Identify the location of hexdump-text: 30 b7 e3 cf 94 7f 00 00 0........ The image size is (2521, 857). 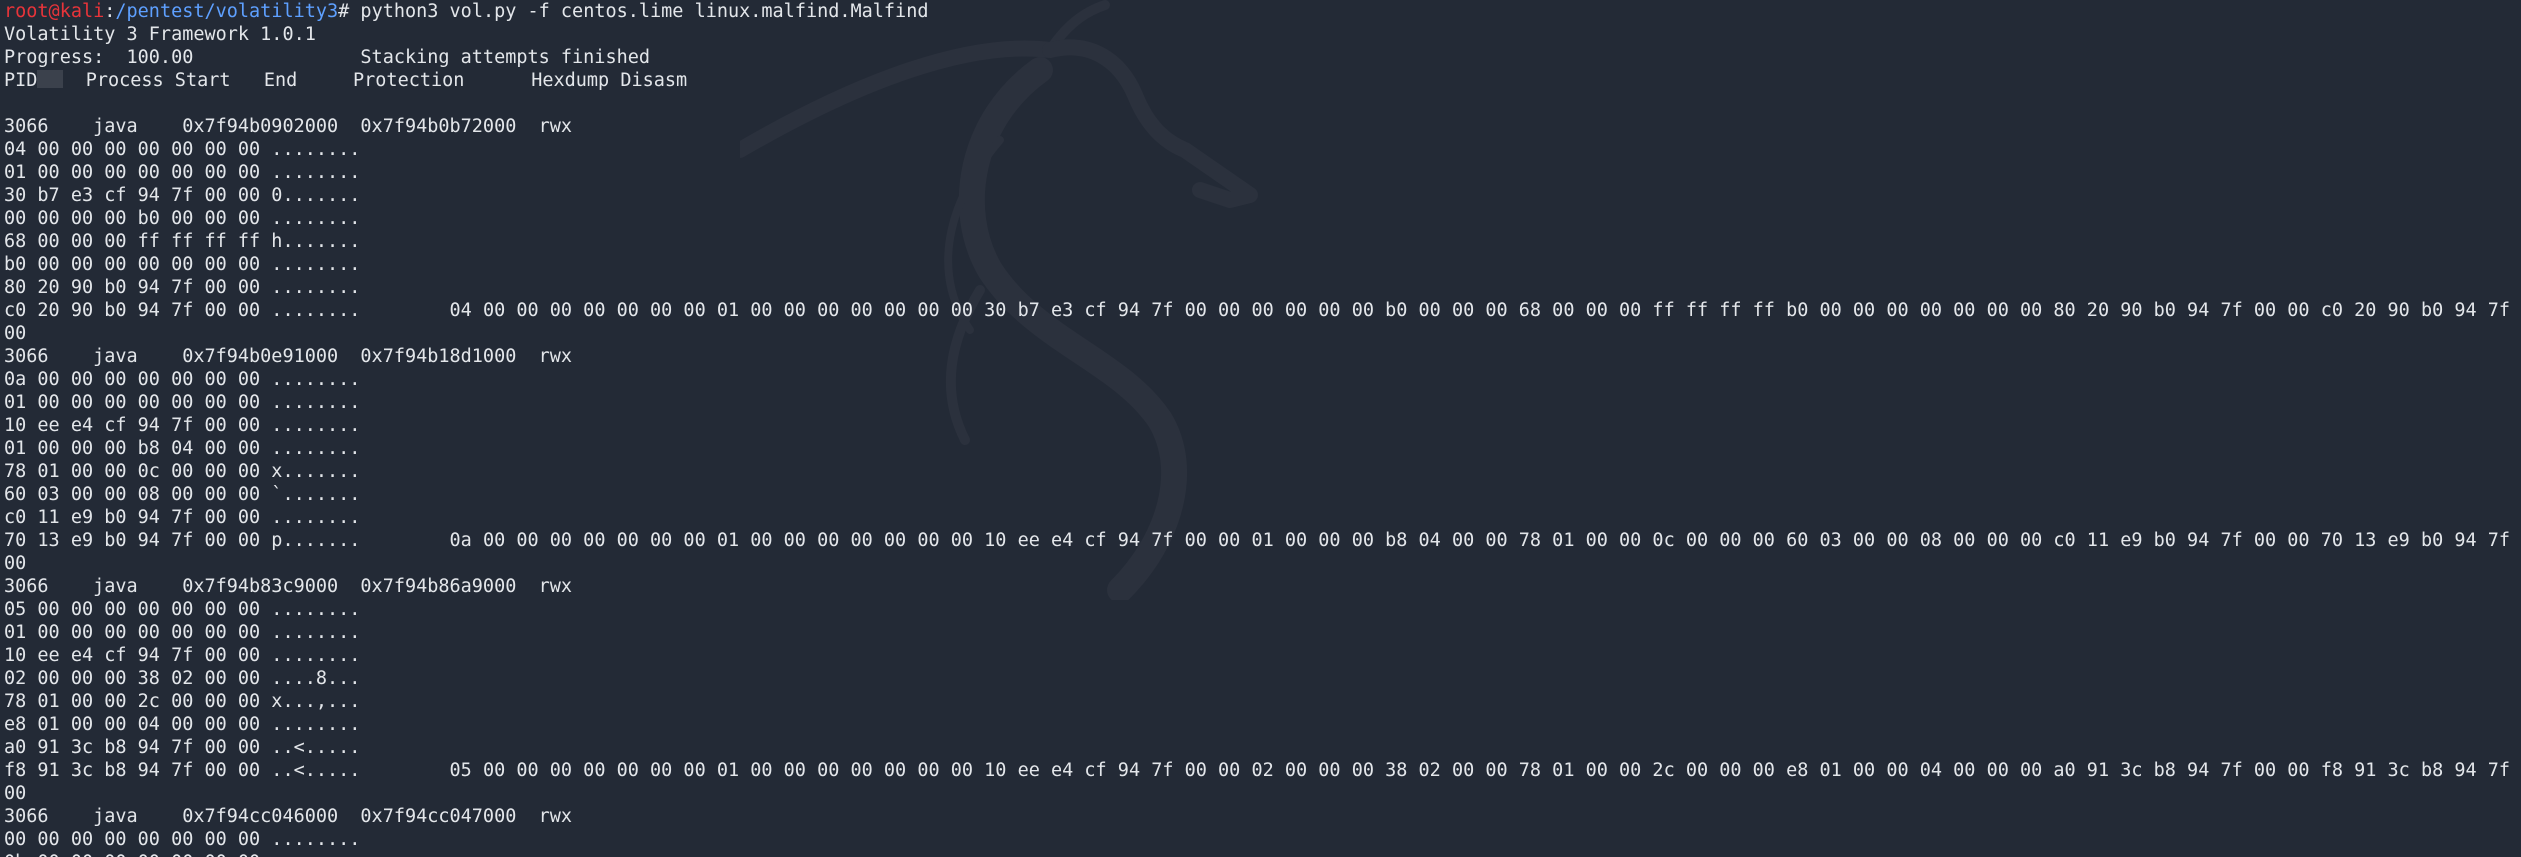
(182, 195).